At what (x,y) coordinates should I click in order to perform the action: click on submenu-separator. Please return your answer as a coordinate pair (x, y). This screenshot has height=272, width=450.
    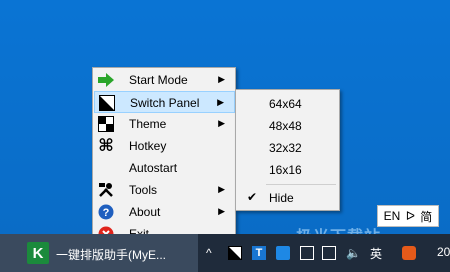
    Looking at the image, I should click on (301, 184).